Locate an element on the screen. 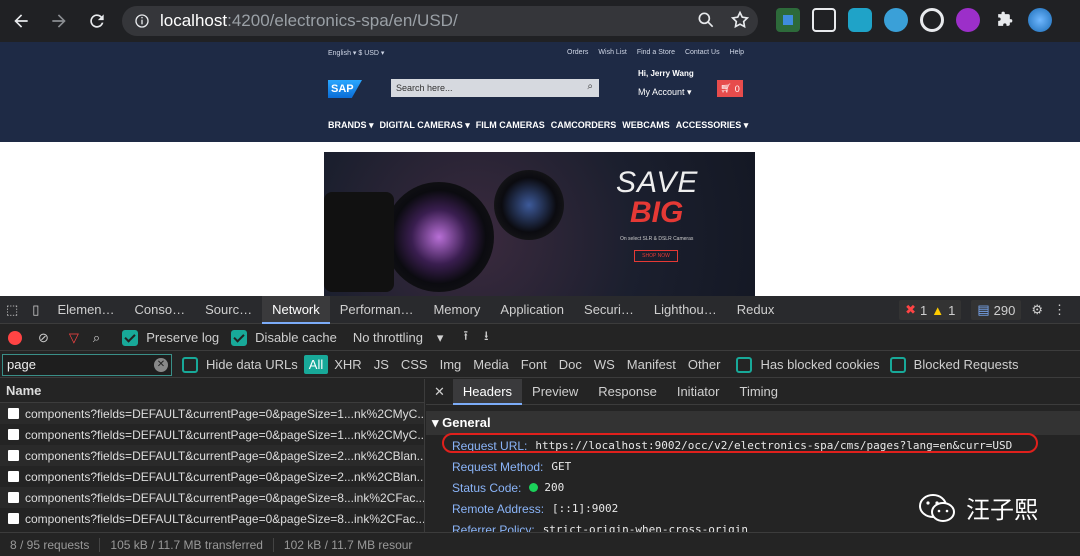  link-wish-list: Wish List is located at coordinates (612, 52).